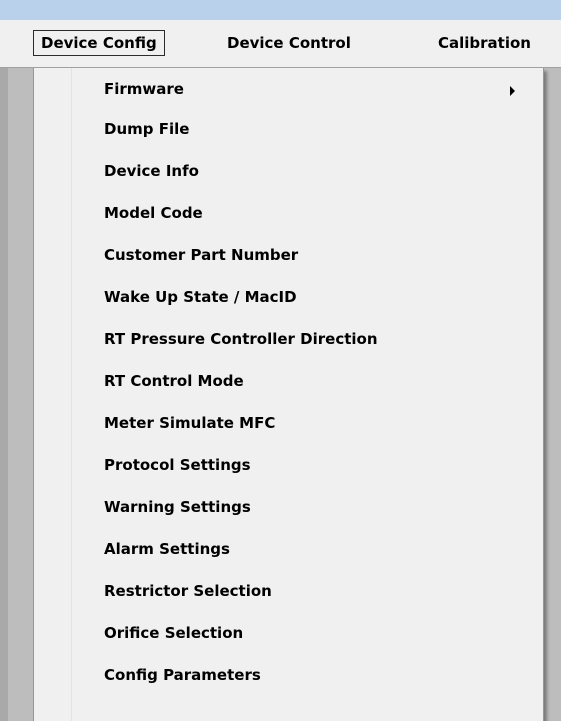 Image resolution: width=561 pixels, height=721 pixels. I want to click on menu-item-label: Device Info, so click(151, 171).